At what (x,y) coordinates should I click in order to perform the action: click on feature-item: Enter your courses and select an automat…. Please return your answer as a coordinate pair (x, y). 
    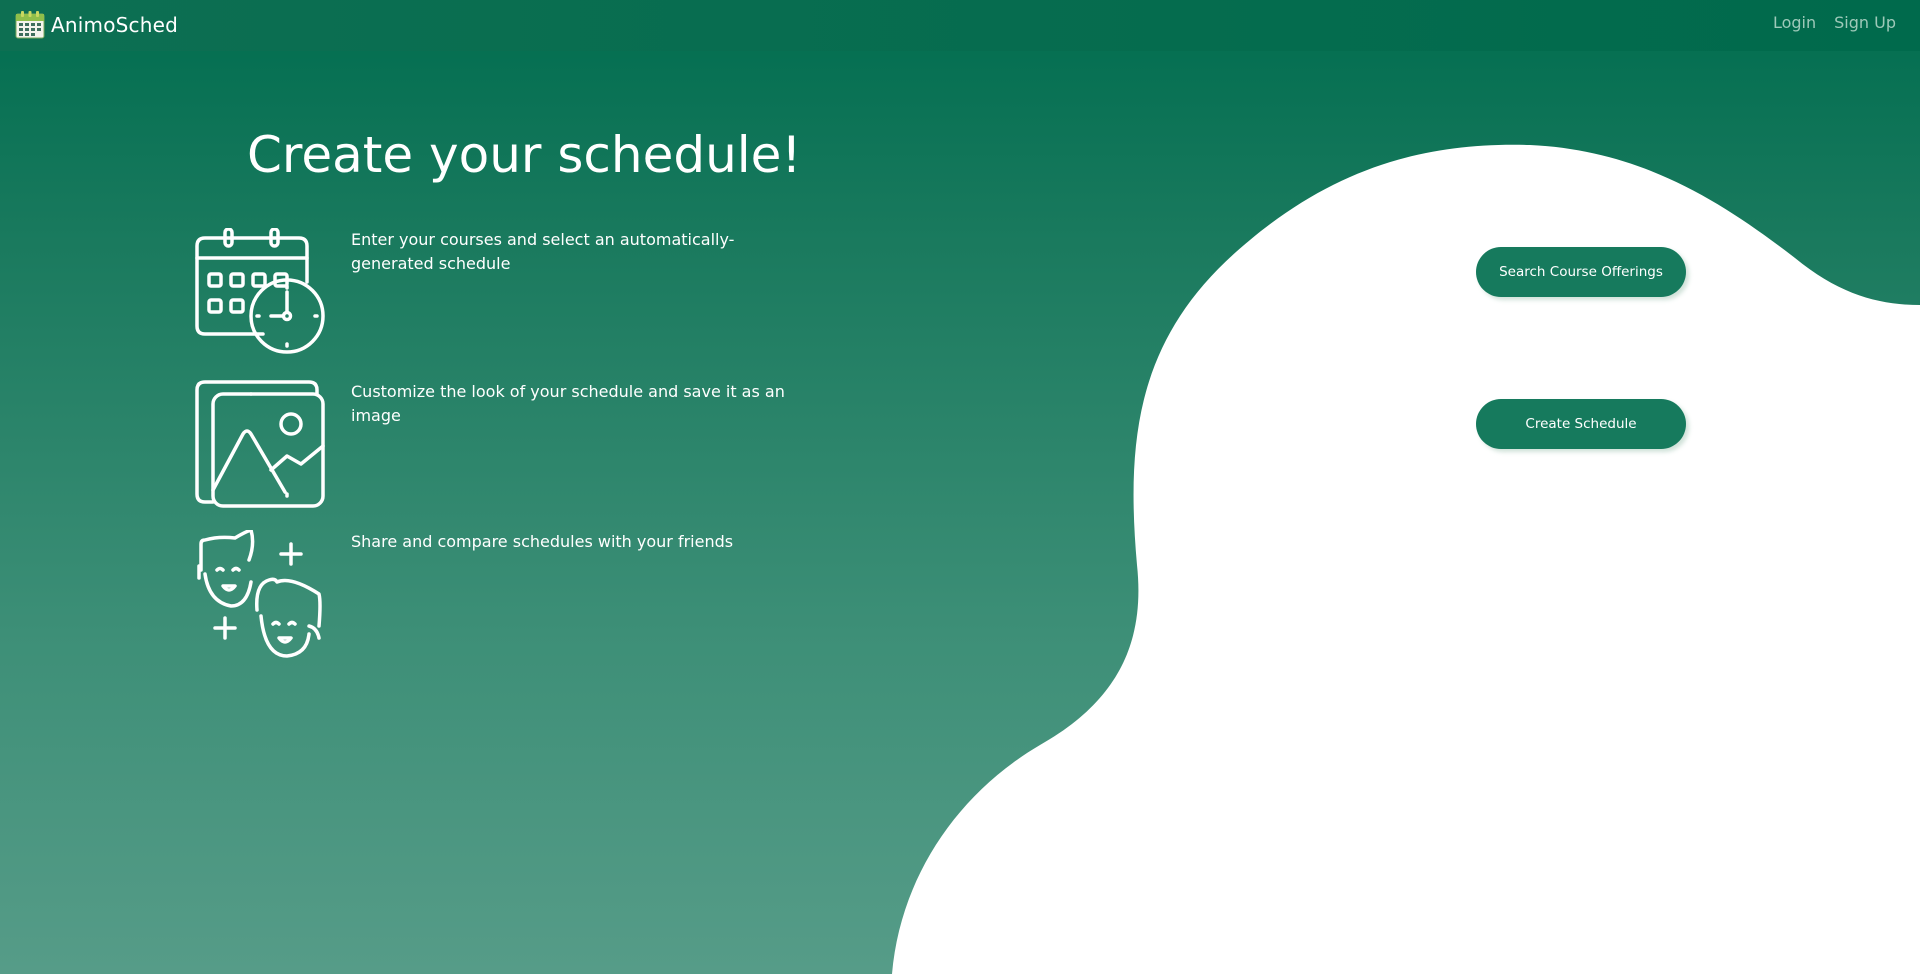
    Looking at the image, I should click on (495, 293).